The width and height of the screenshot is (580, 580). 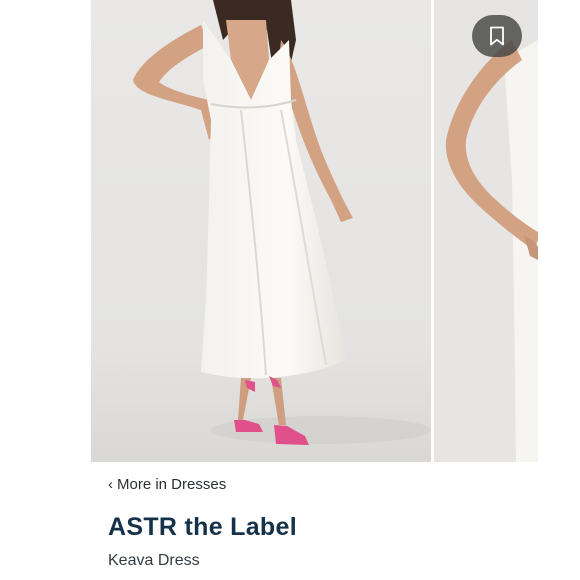 I want to click on chevron-left-icon: ‹, so click(x=110, y=484).